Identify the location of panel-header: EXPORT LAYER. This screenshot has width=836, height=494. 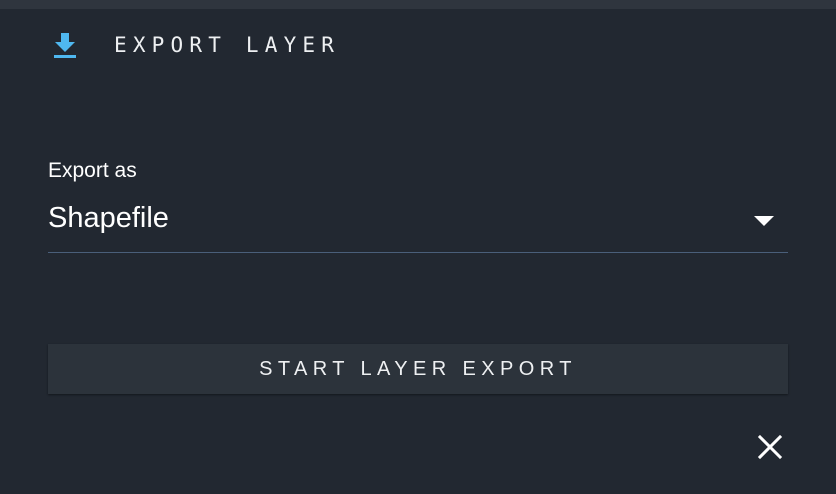
(196, 45).